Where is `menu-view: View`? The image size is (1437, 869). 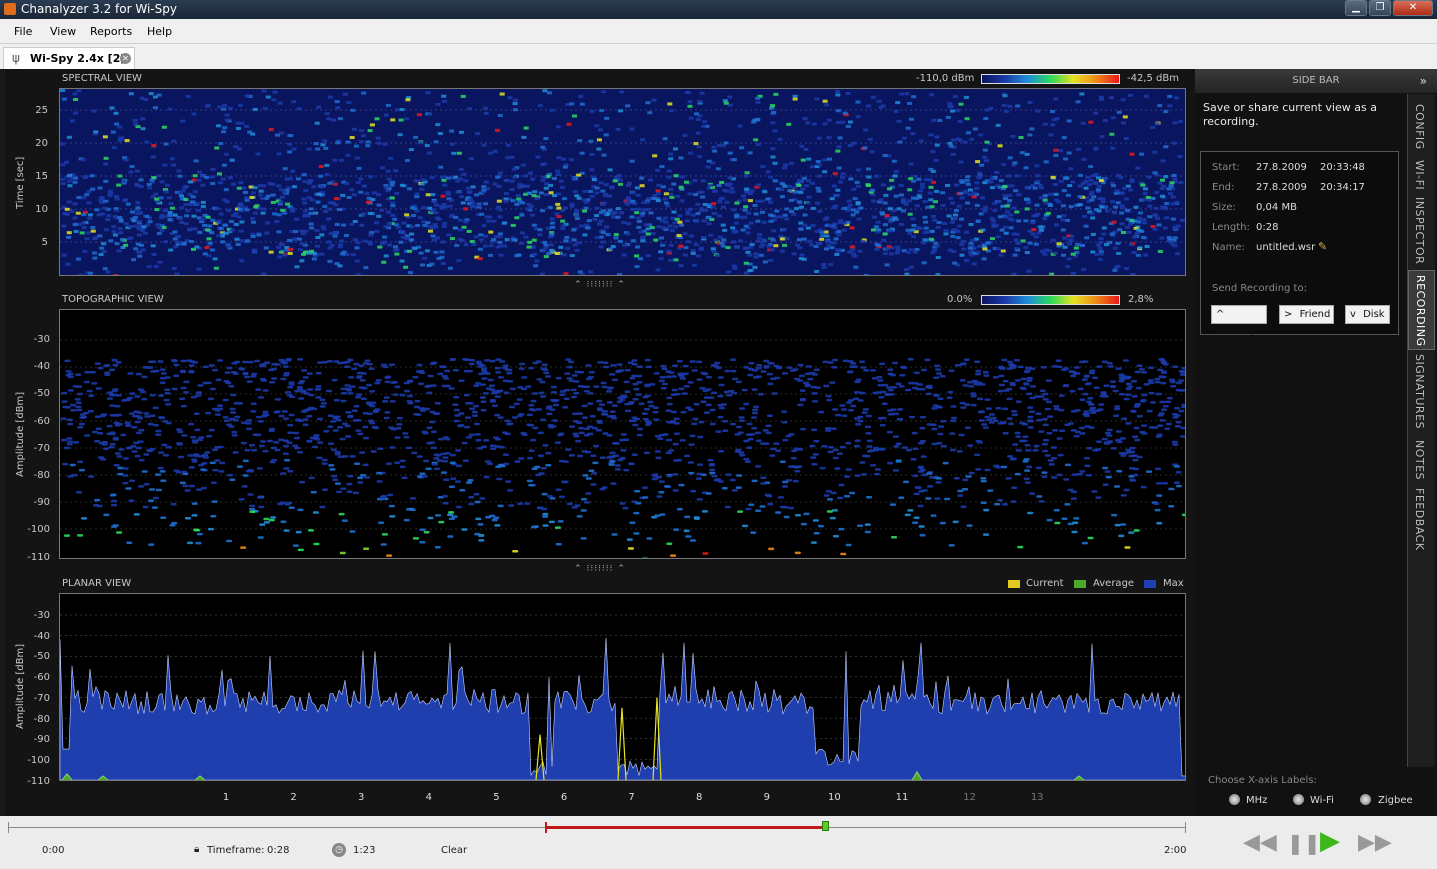
menu-view: View is located at coordinates (63, 31).